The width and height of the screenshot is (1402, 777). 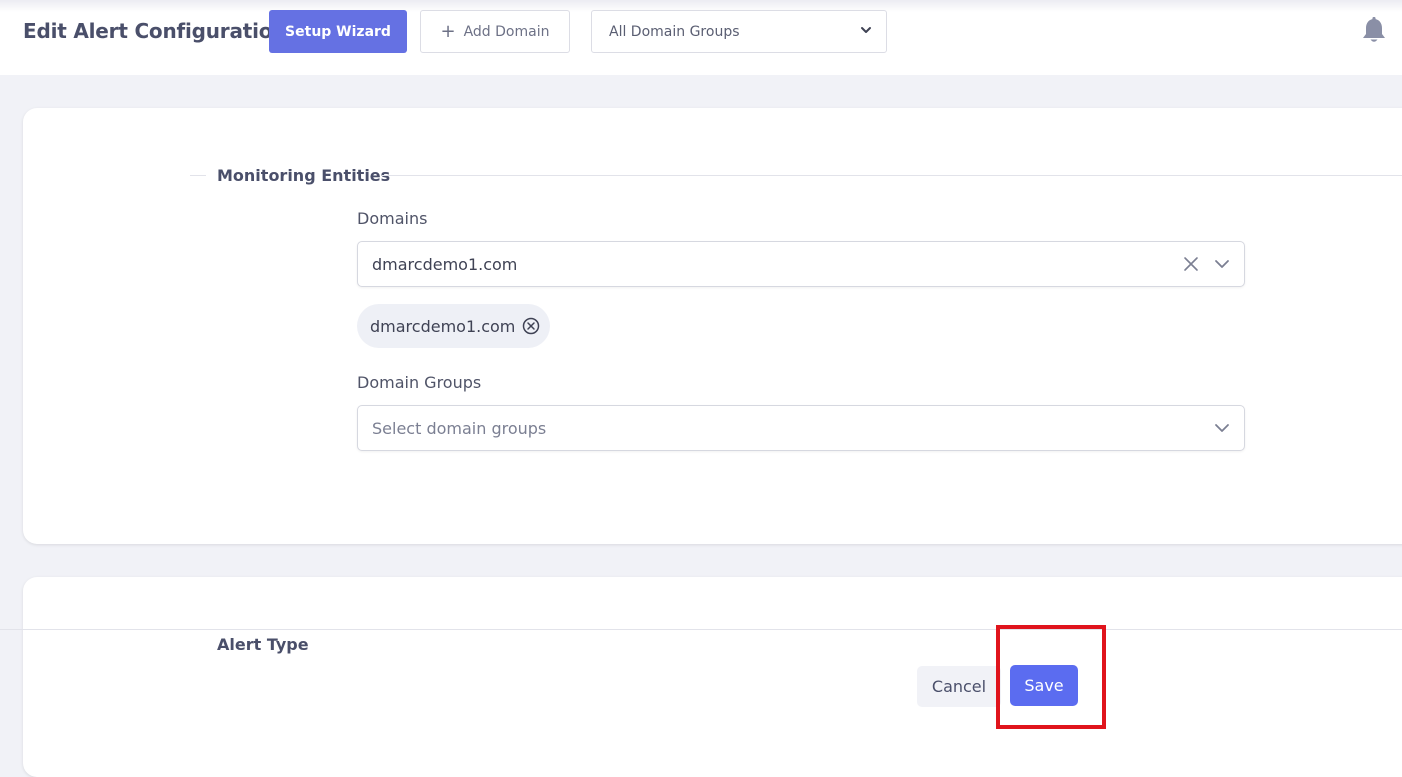 What do you see at coordinates (392, 218) in the screenshot?
I see `domains-label: Domains` at bounding box center [392, 218].